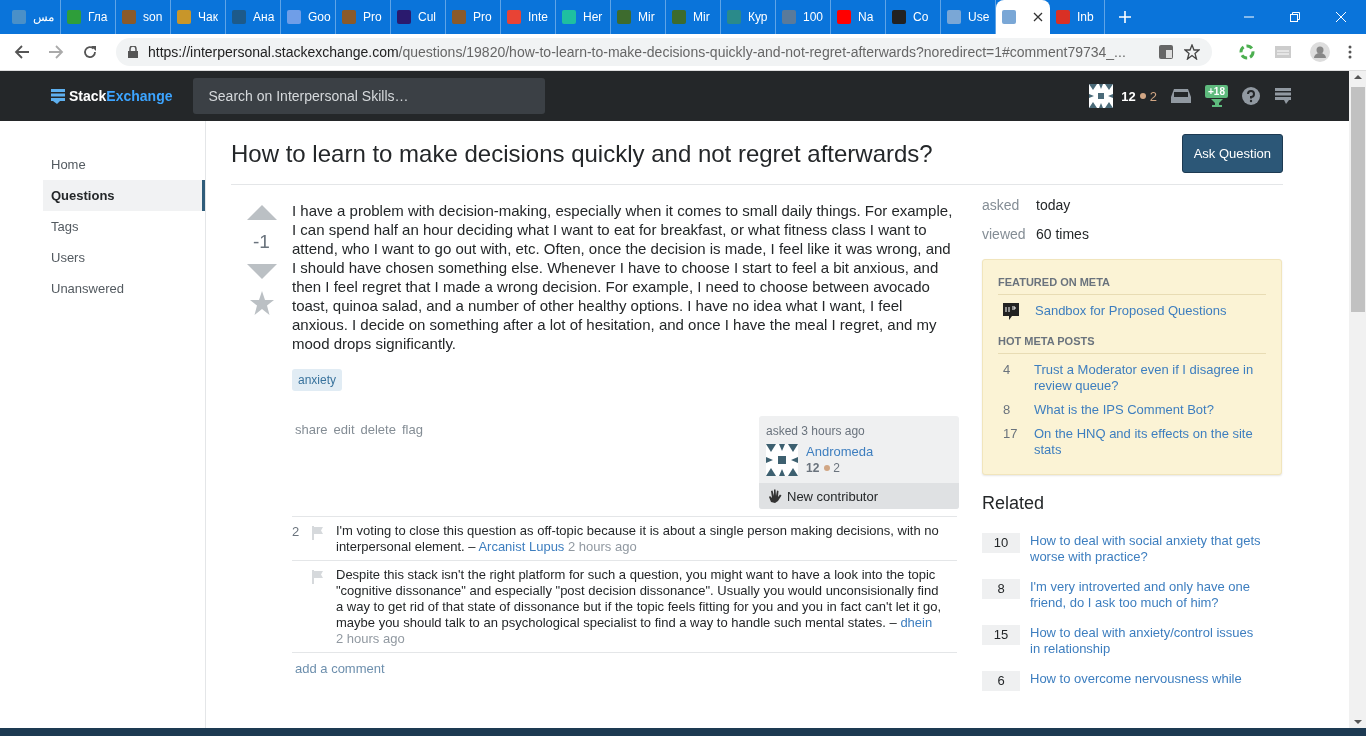  What do you see at coordinates (1295, 17) in the screenshot?
I see `restore-icon` at bounding box center [1295, 17].